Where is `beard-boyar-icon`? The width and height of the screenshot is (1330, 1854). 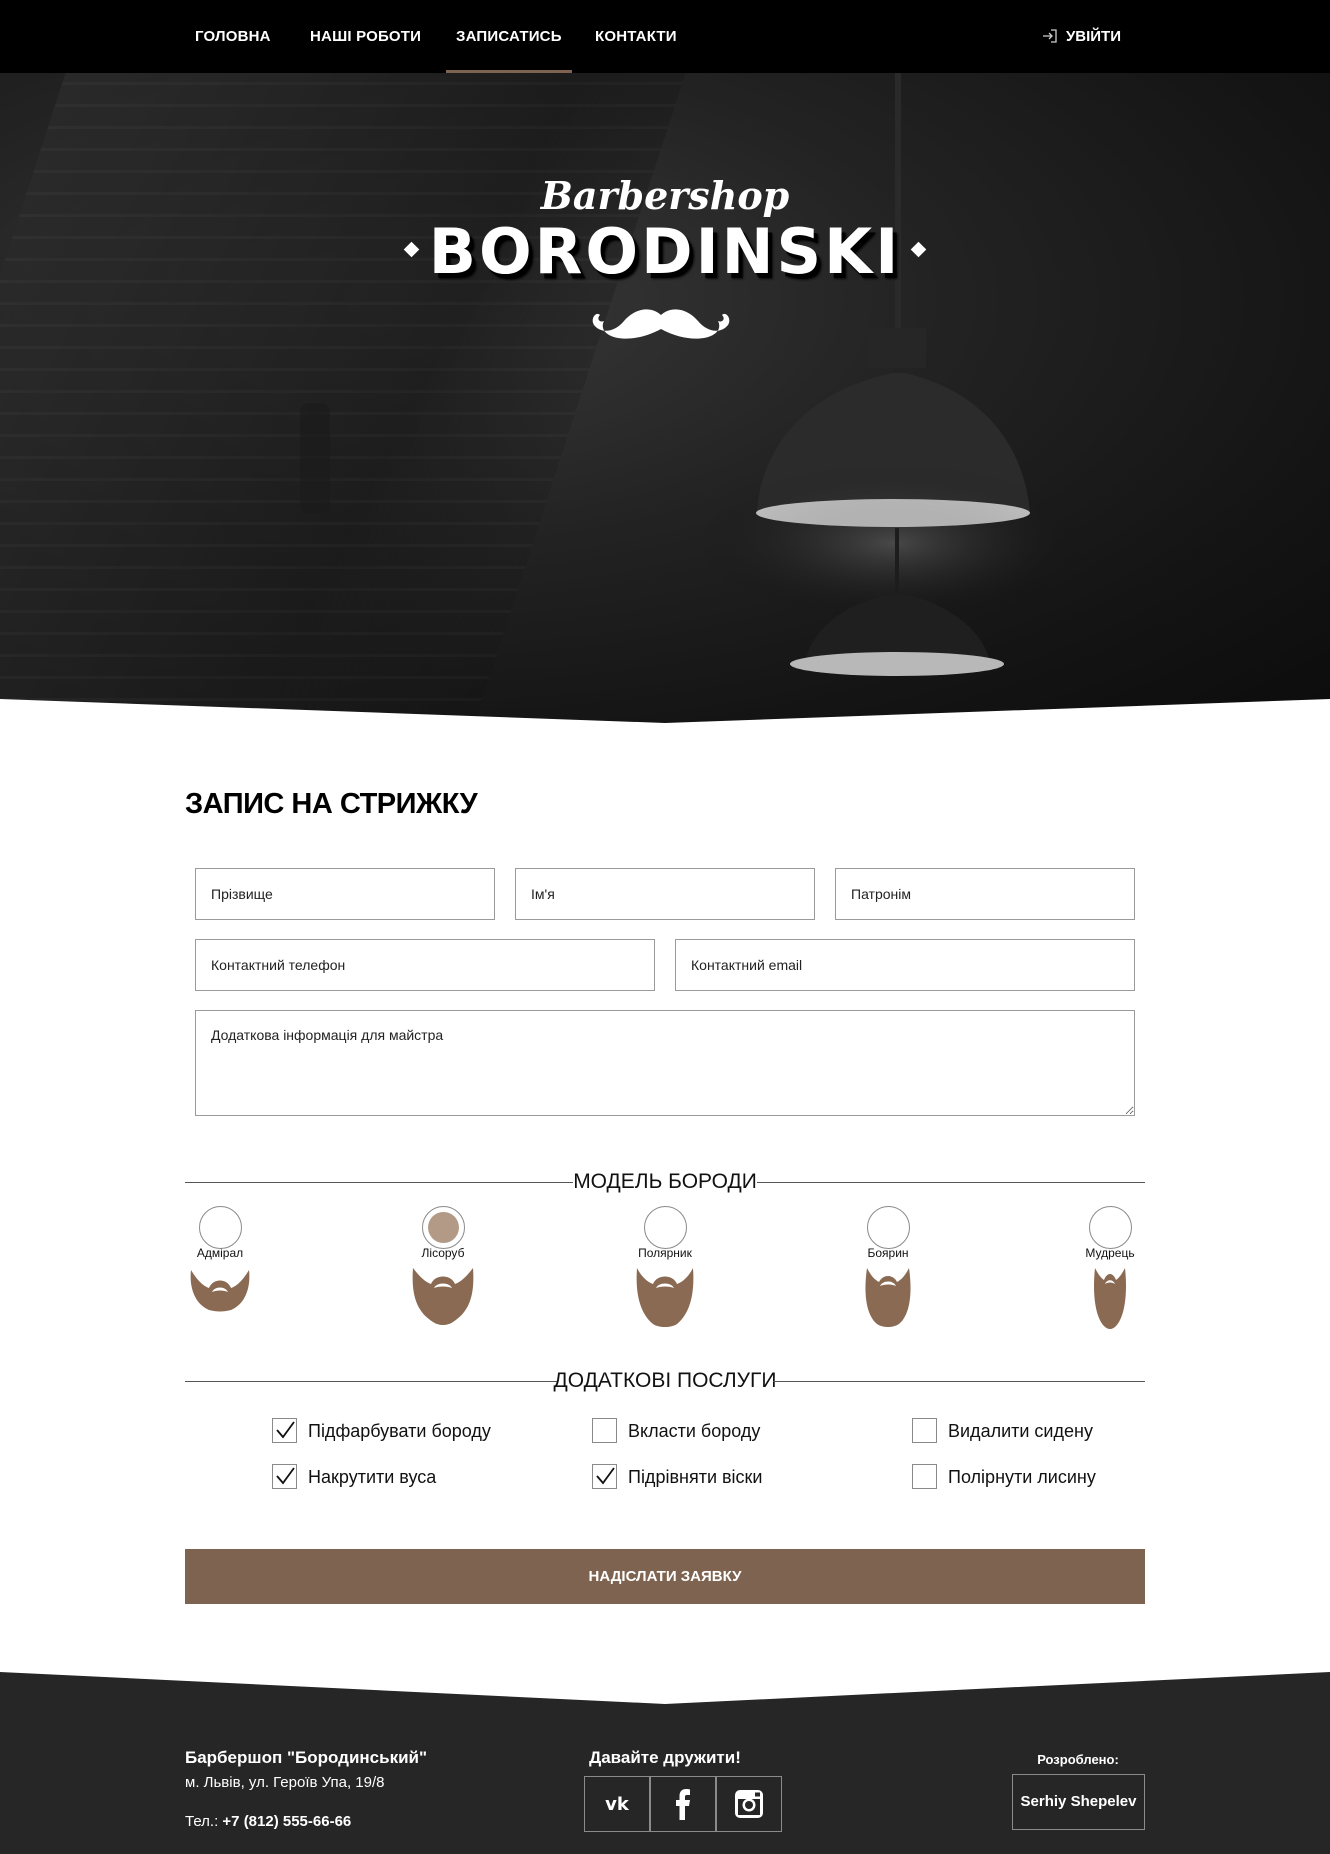
beard-boyar-icon is located at coordinates (888, 1297).